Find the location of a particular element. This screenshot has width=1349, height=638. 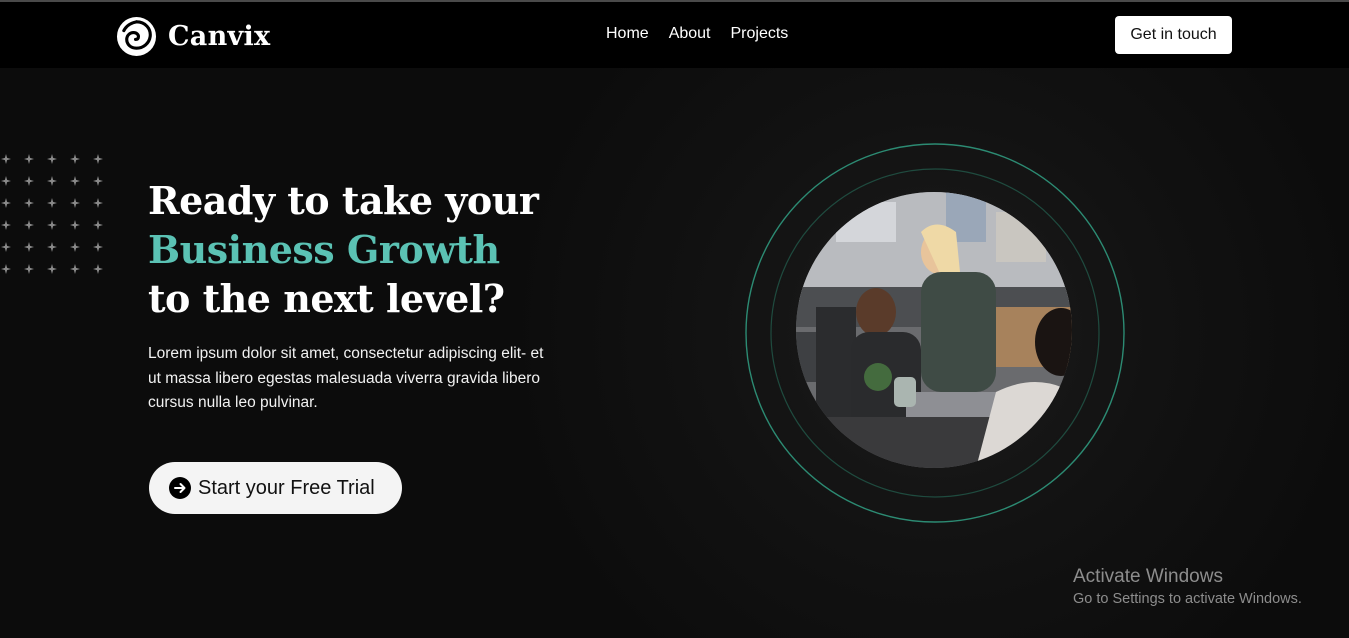

navbar: Canvix Home About Projects Get in touch is located at coordinates (674, 35).